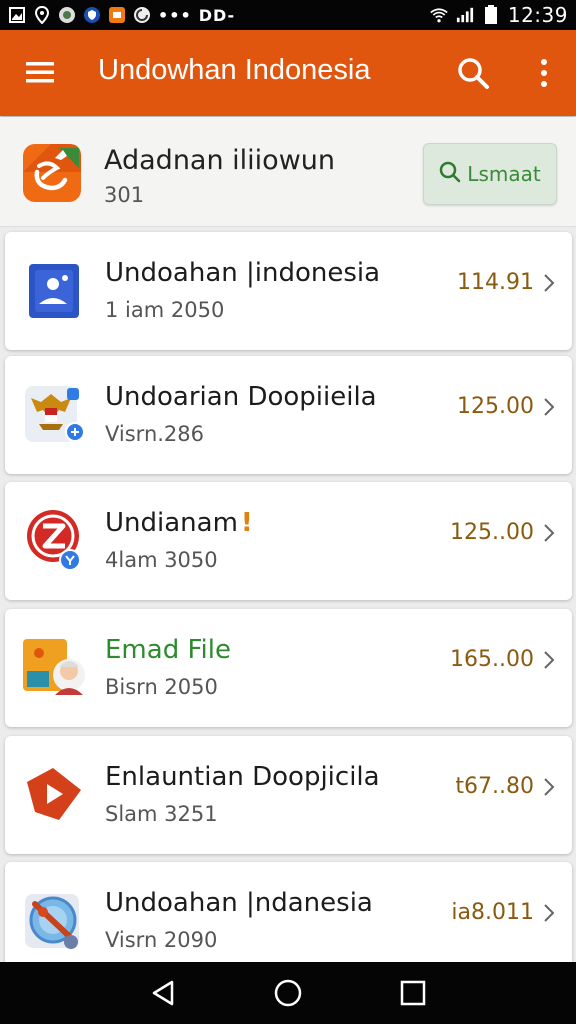 The width and height of the screenshot is (576, 1024). Describe the element at coordinates (246, 523) in the screenshot. I see `item-title-alert: !` at that location.